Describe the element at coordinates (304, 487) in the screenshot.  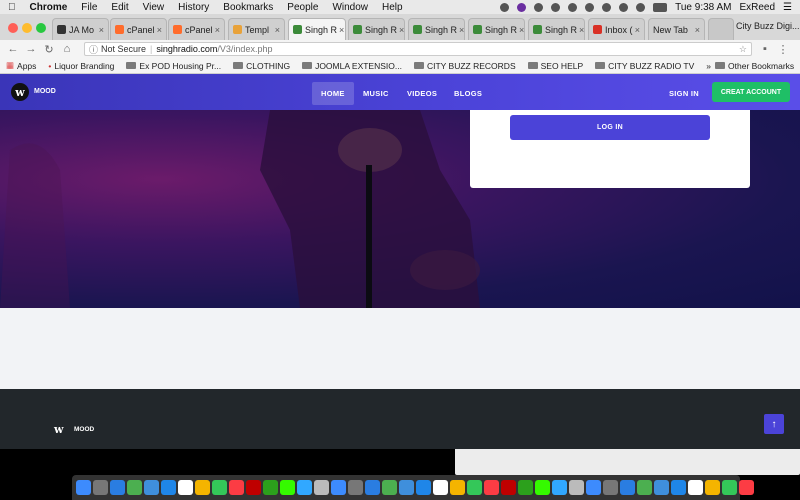
I see `photoshop-icon` at that location.